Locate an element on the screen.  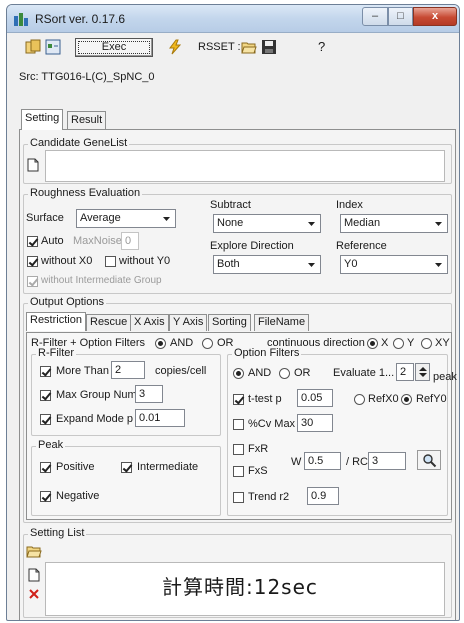
database-icon is located at coordinates (33, 47).